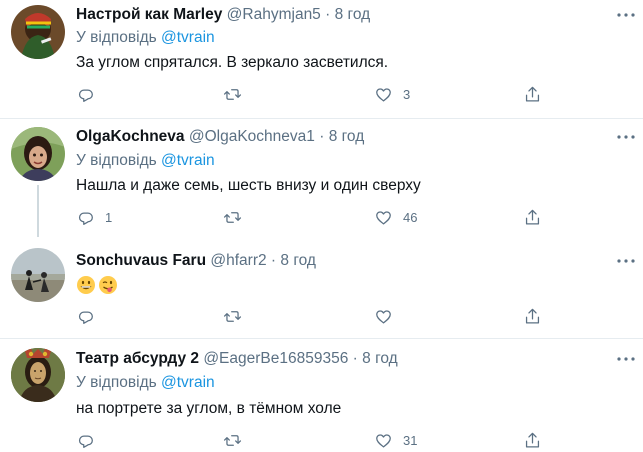 The width and height of the screenshot is (643, 452). I want to click on tweet-text: на портрете за углом, в тёмном холе, so click(209, 408).